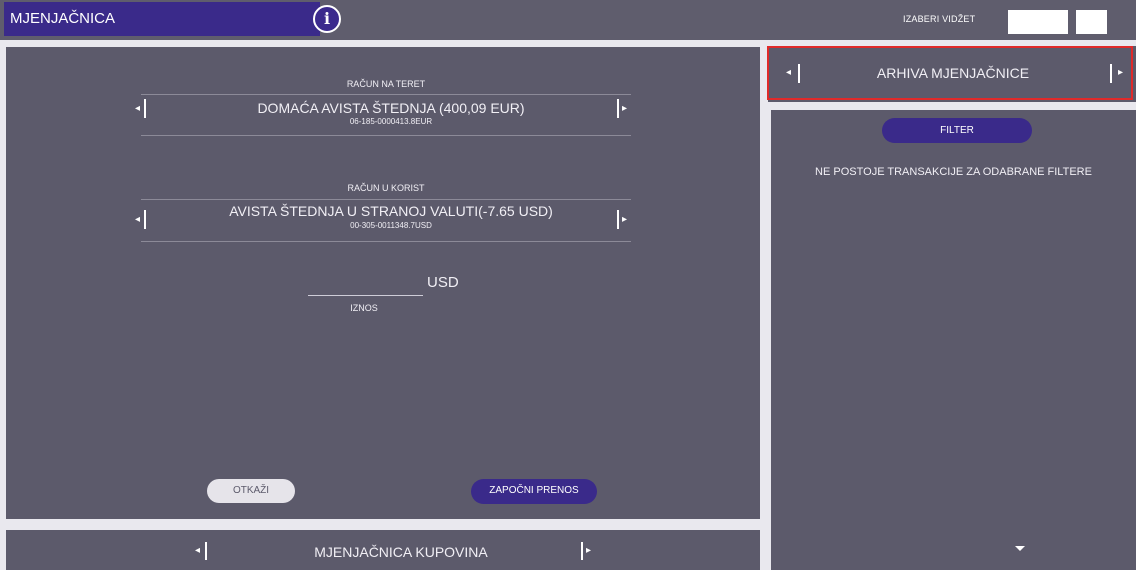 This screenshot has width=1136, height=570. What do you see at coordinates (365, 287) in the screenshot?
I see `amount-input` at bounding box center [365, 287].